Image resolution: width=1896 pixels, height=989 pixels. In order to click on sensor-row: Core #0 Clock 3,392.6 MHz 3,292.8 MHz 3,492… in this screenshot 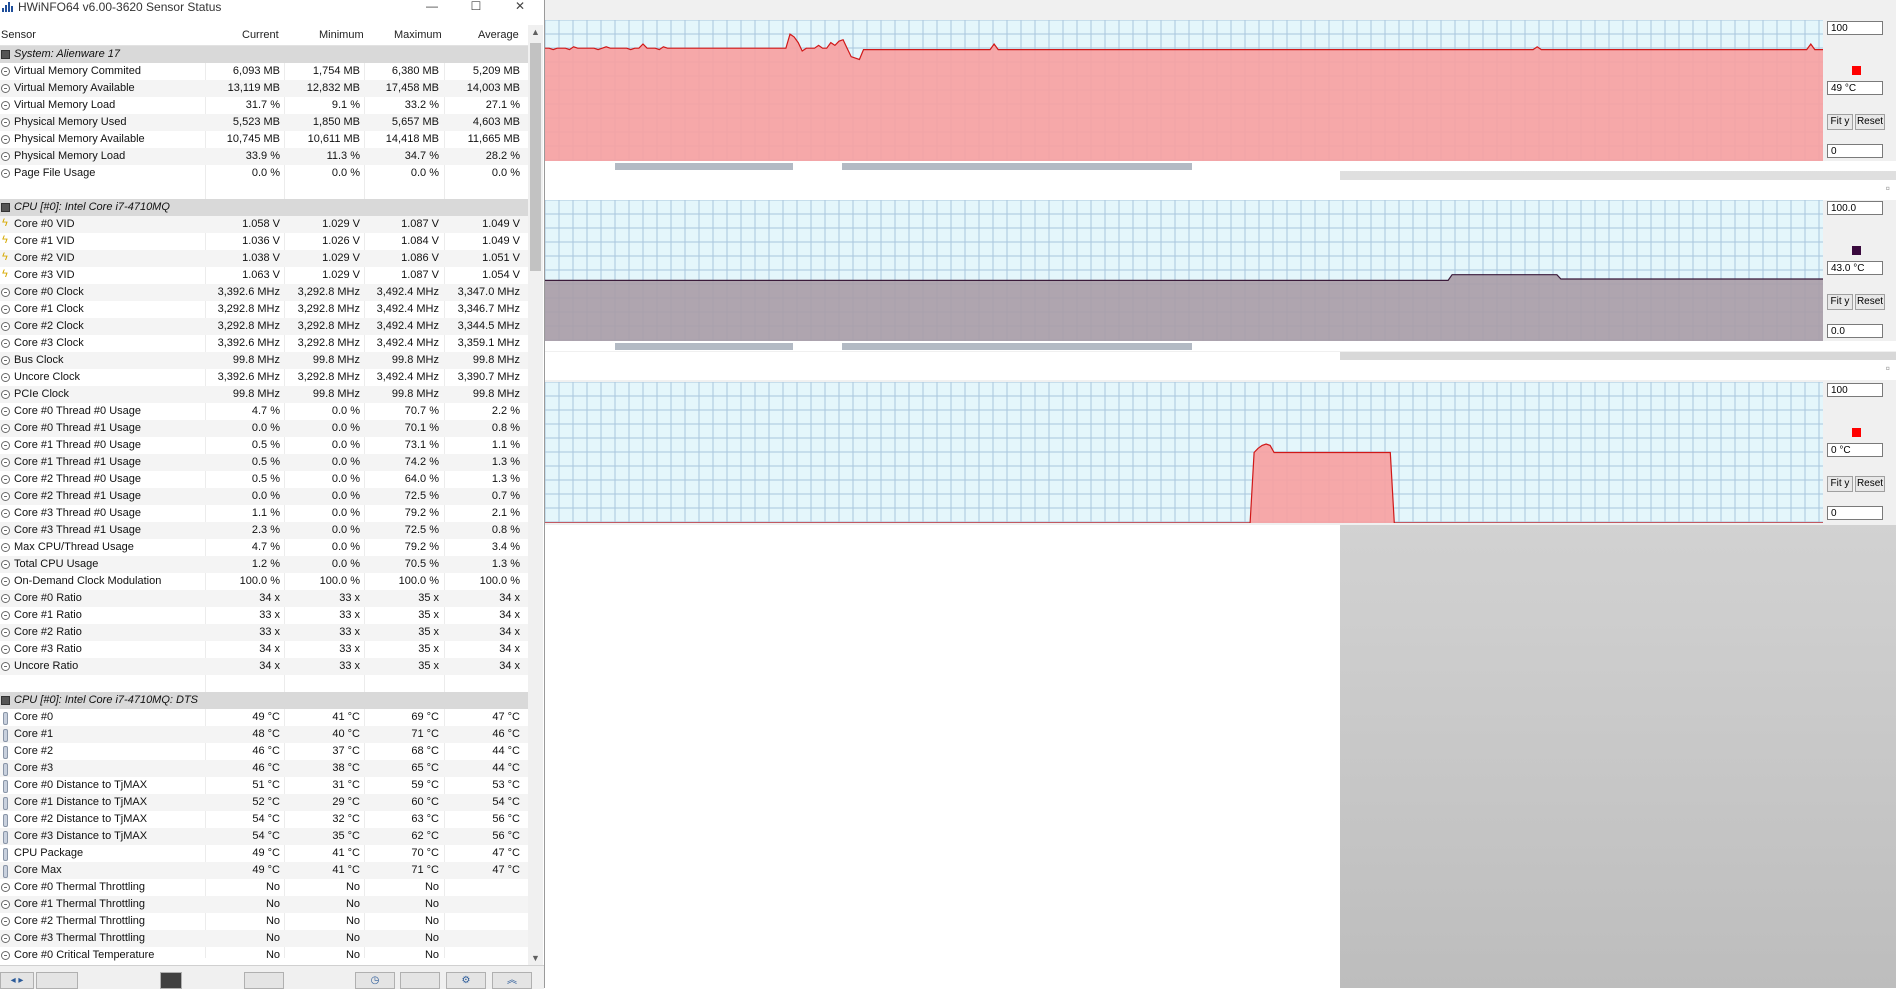, I will do `click(264, 292)`.